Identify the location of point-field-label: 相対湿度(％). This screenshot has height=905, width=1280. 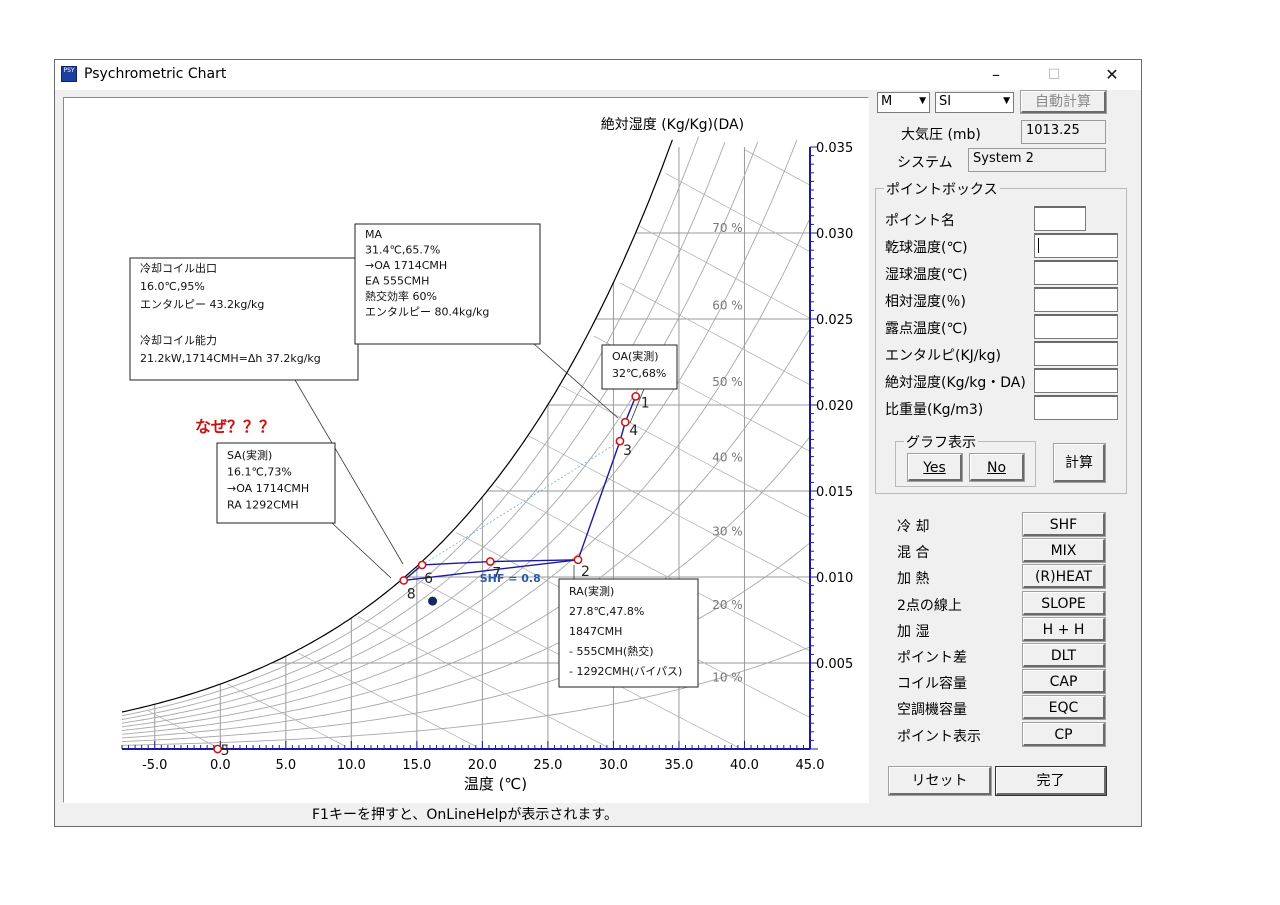
(925, 302).